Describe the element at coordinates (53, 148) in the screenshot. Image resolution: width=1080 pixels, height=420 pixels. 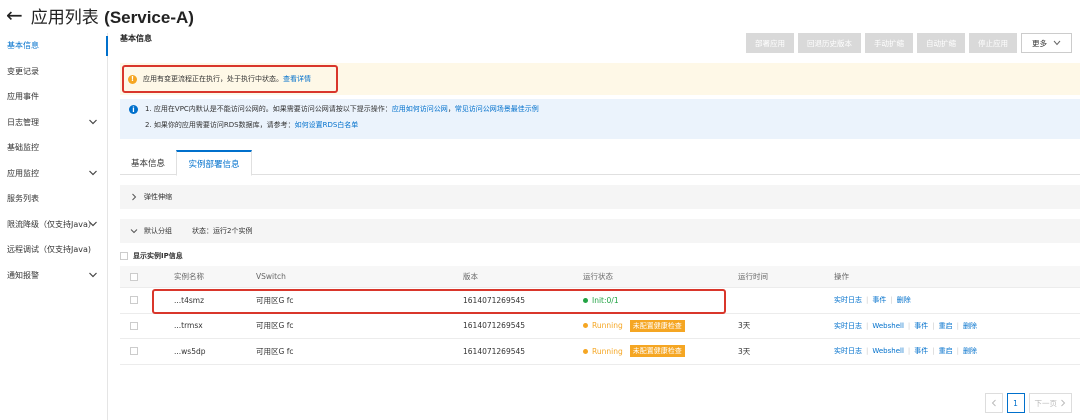
I see `sidebar-item: 基础监控` at that location.